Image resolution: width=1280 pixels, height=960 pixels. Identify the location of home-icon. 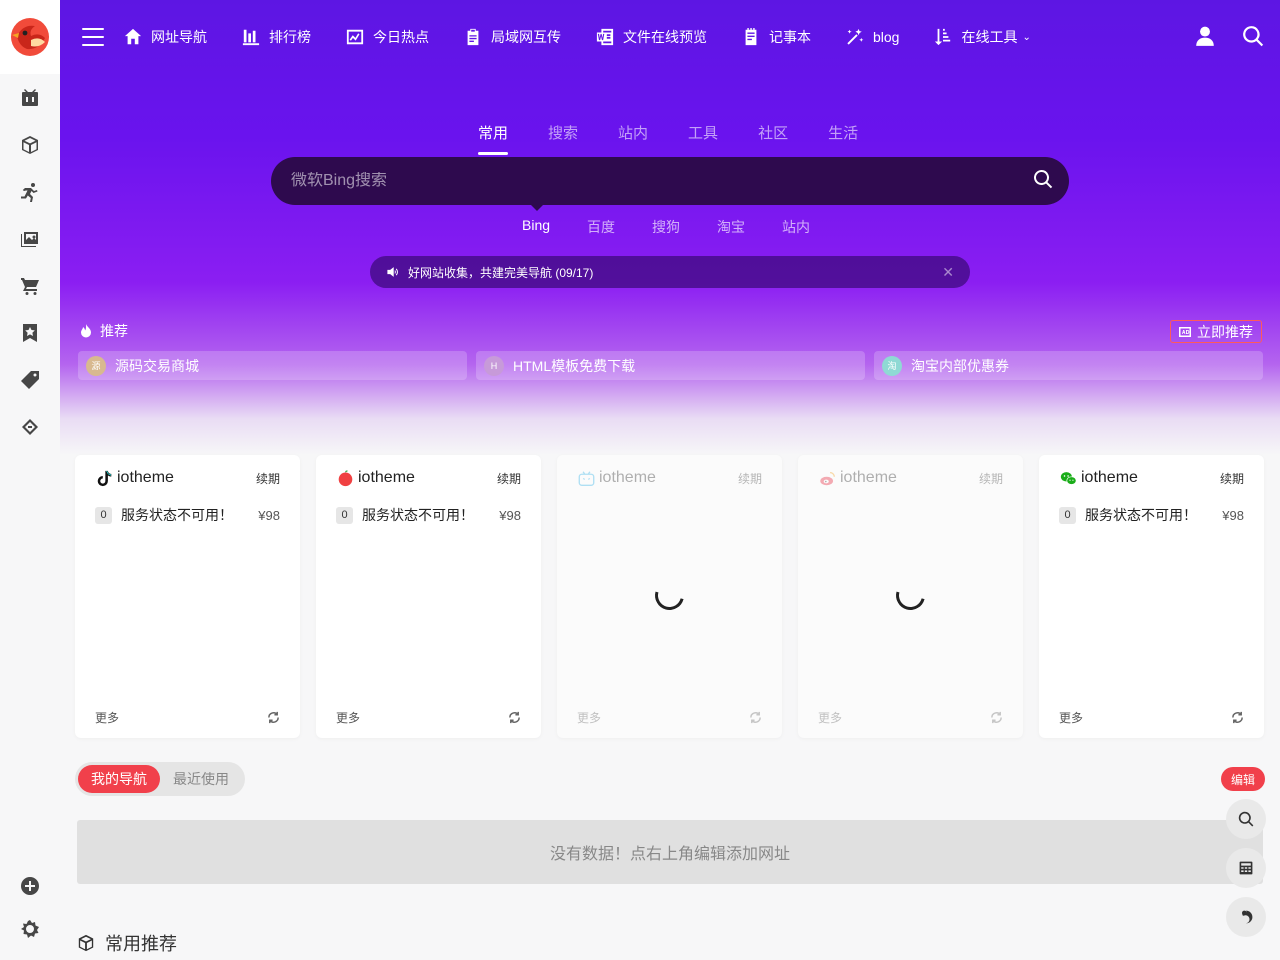
(133, 36).